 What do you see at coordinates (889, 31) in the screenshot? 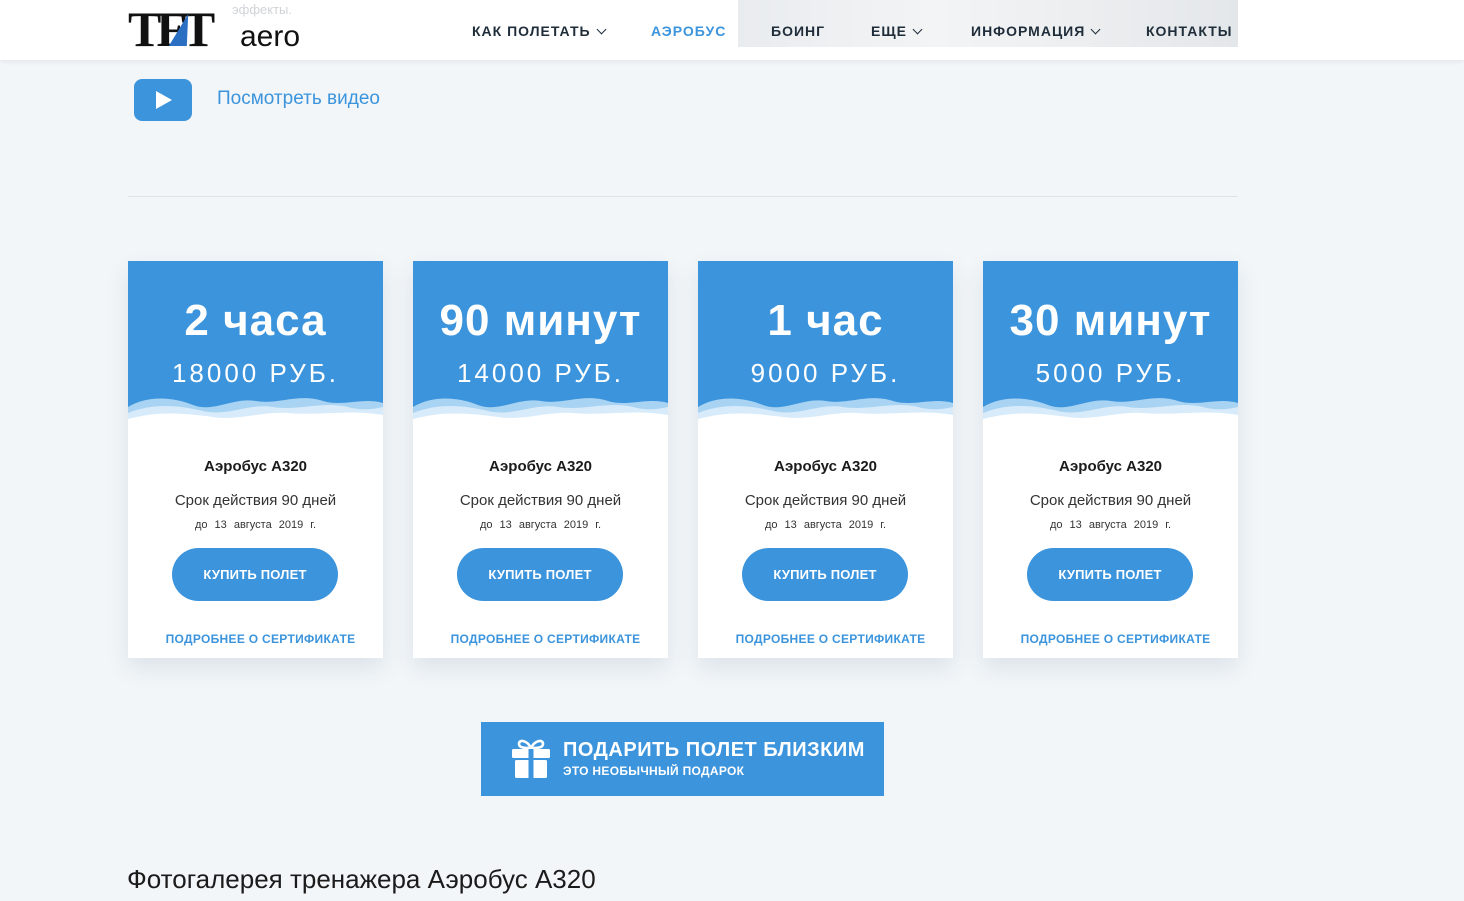
I see `nav-label: ЕЩЕ` at bounding box center [889, 31].